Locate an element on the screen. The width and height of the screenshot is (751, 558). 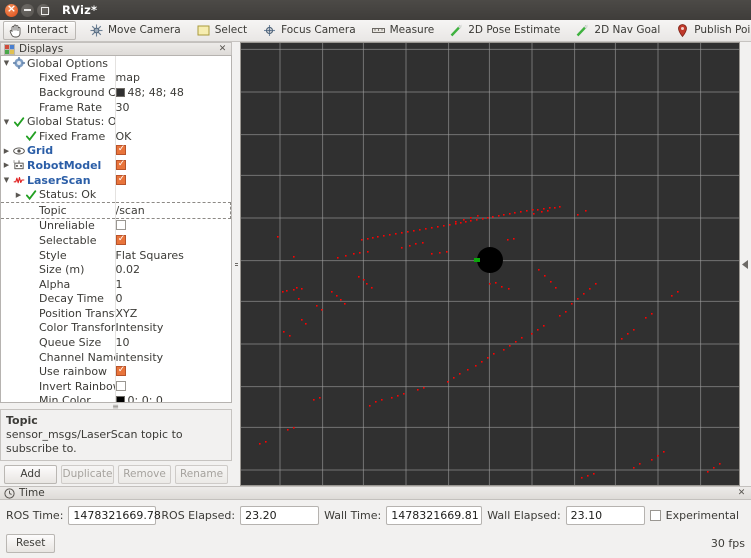
display-property-row: Alpha 1 is located at coordinates (116, 284).